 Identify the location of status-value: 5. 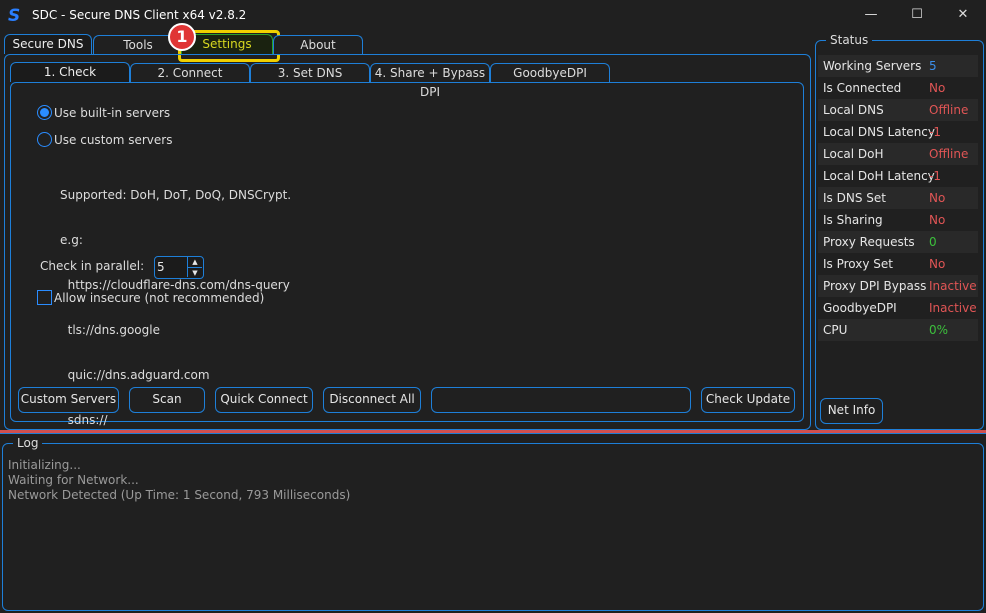
(933, 66).